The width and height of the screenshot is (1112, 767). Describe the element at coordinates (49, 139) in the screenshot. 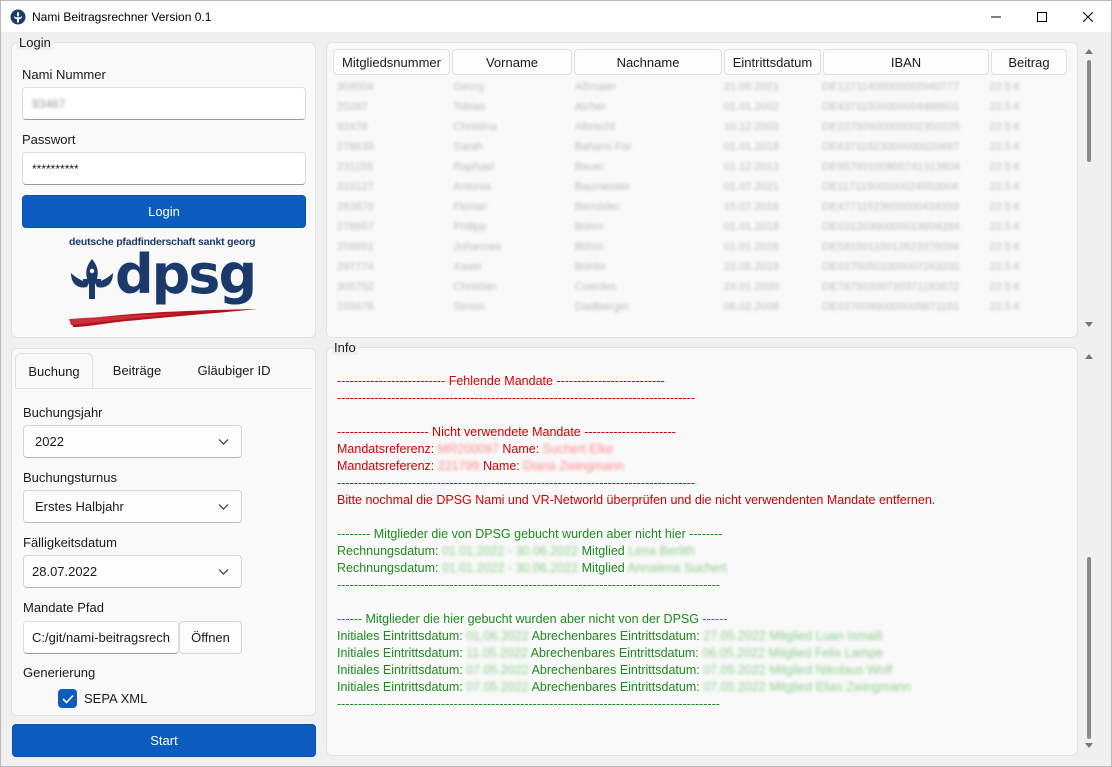

I see `password-label: Passwort` at that location.